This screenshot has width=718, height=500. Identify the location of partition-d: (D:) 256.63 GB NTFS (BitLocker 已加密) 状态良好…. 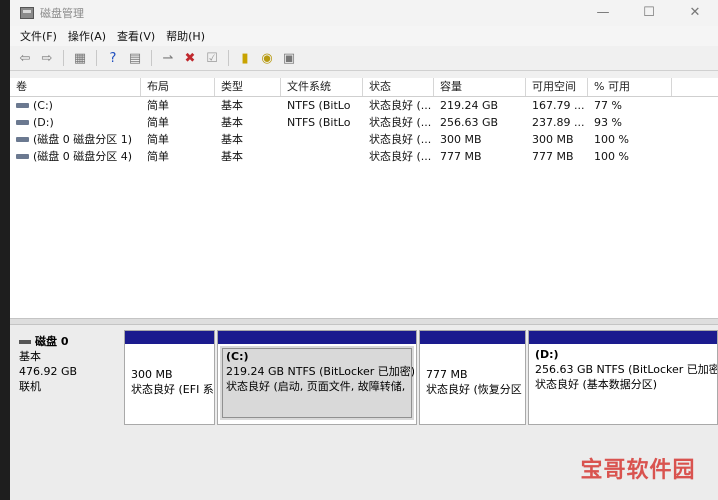
(623, 377).